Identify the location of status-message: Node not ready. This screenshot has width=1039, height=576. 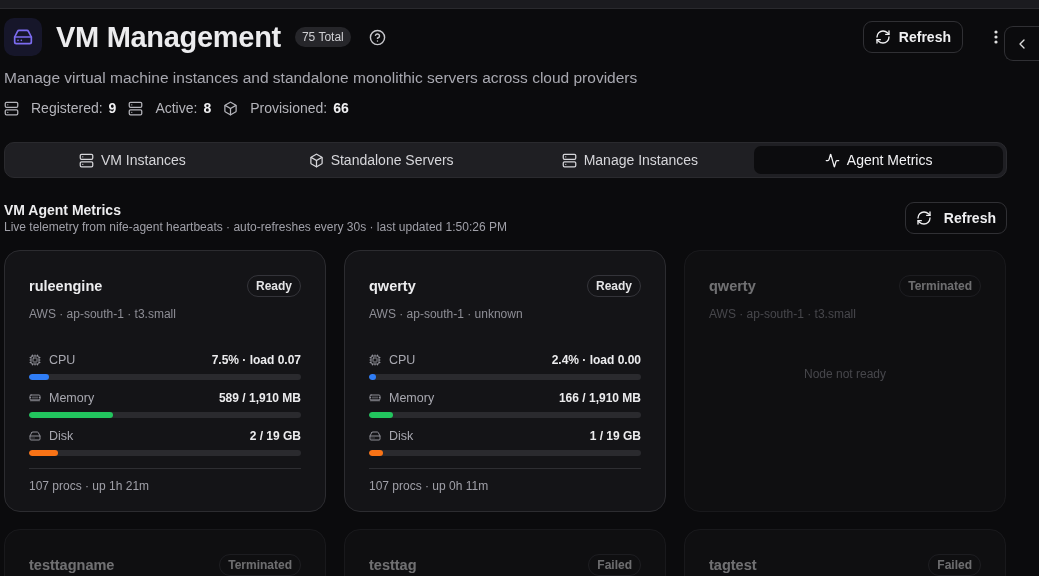
(845, 375).